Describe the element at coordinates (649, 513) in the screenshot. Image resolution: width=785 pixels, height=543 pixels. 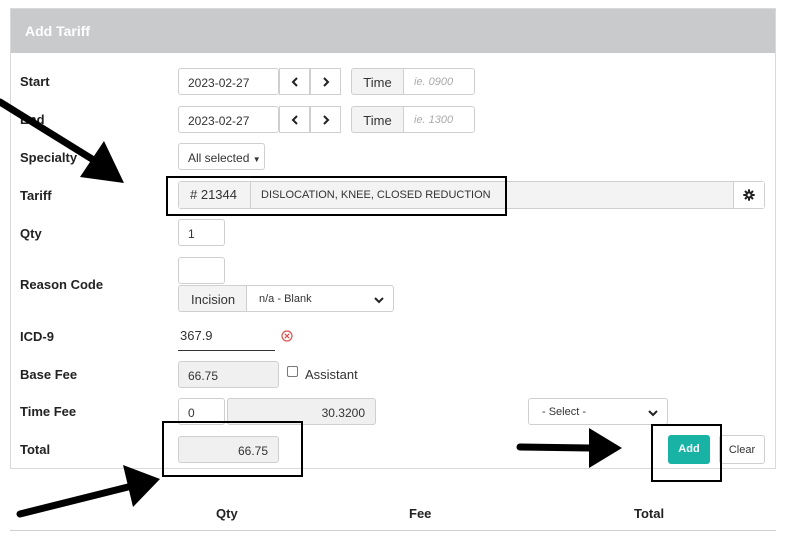
I see `table-header-total: Total` at that location.